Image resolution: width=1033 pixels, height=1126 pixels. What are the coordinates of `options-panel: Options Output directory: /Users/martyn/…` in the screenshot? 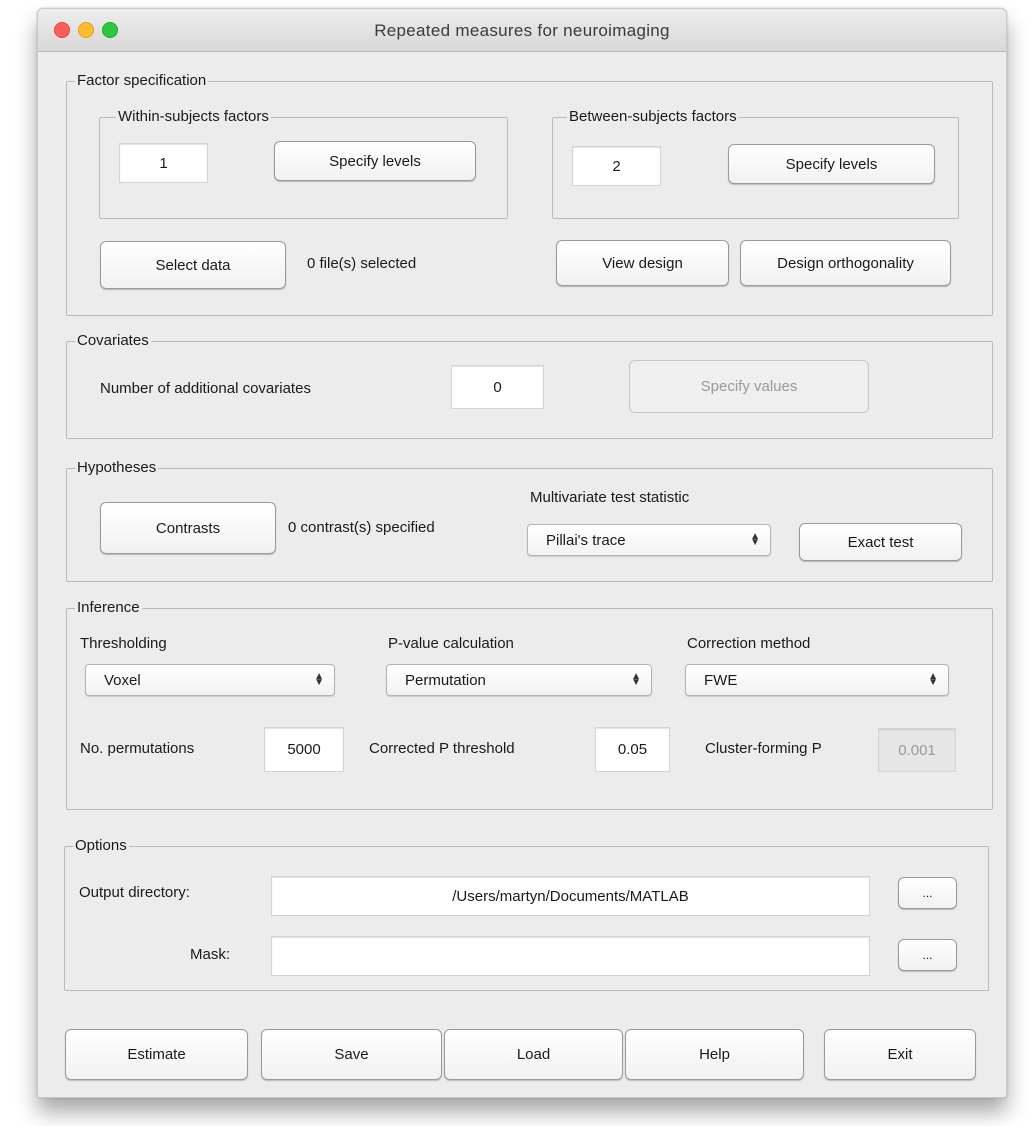 It's located at (526, 913).